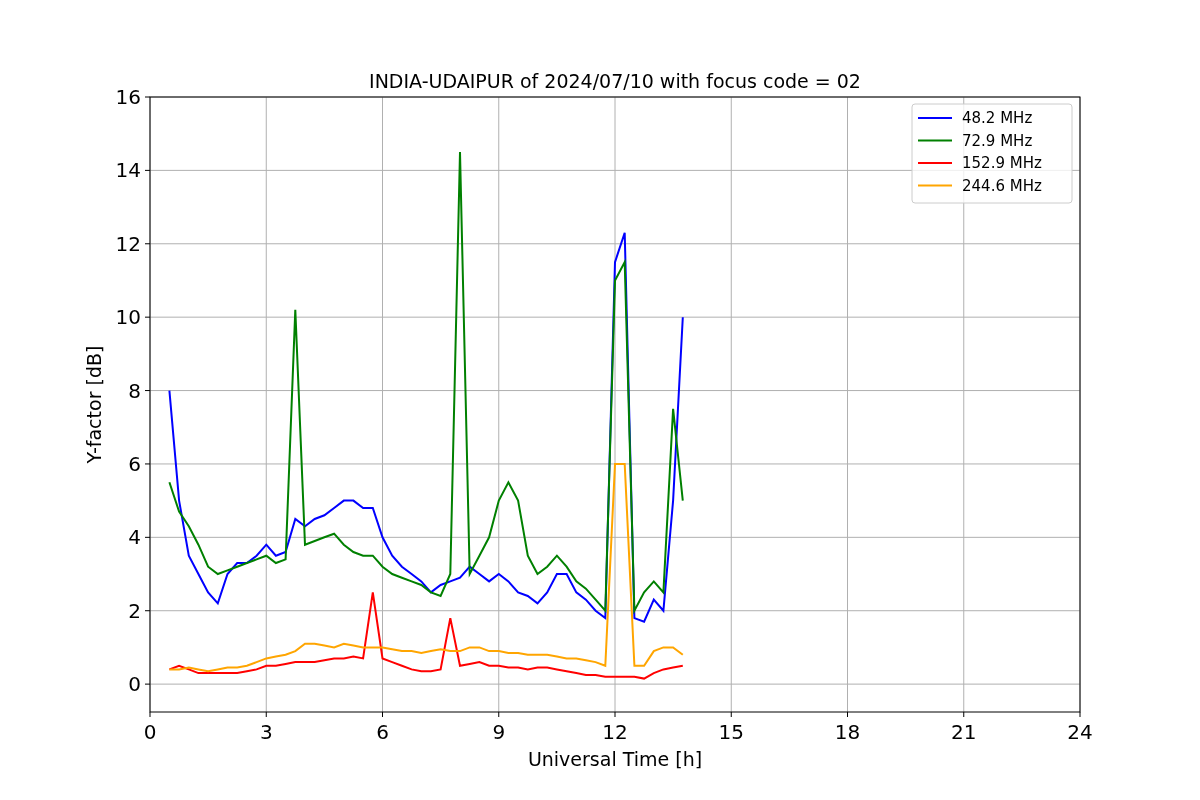  What do you see at coordinates (128, 317) in the screenshot?
I see `tick-label: 10` at bounding box center [128, 317].